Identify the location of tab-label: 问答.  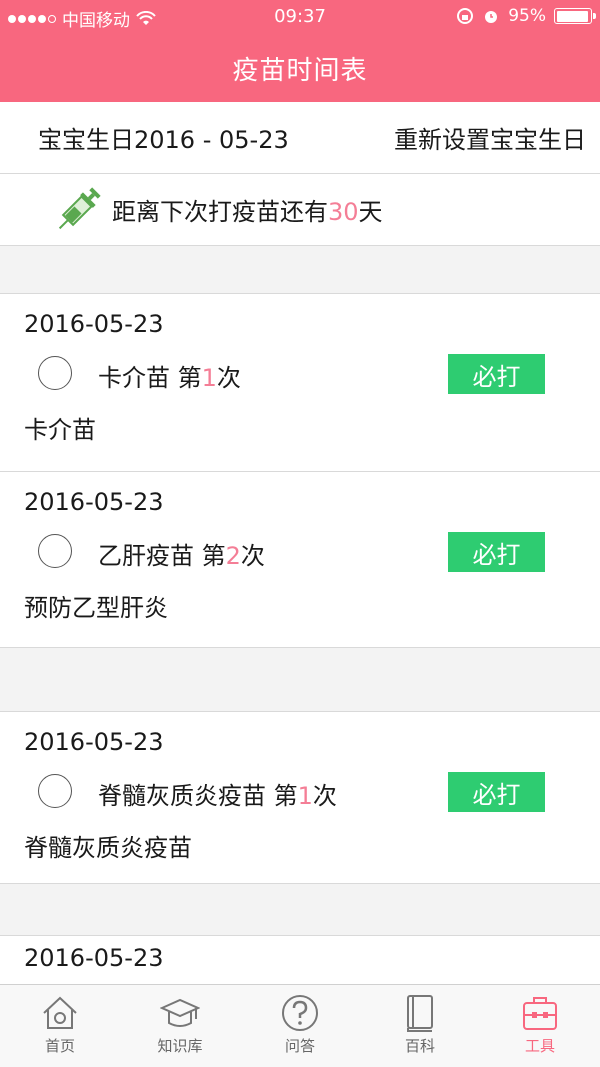
(299, 1046).